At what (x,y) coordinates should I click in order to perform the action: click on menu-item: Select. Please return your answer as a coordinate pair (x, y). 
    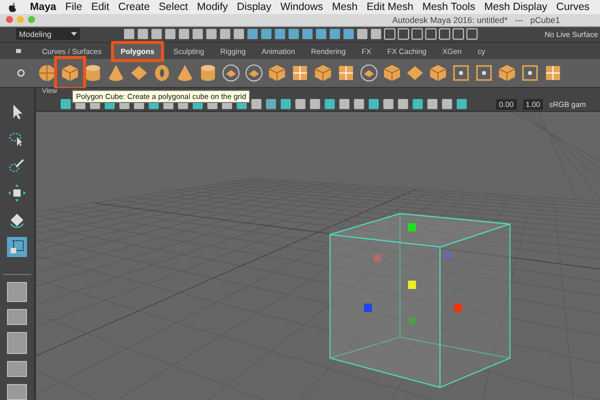
    Looking at the image, I should click on (173, 7).